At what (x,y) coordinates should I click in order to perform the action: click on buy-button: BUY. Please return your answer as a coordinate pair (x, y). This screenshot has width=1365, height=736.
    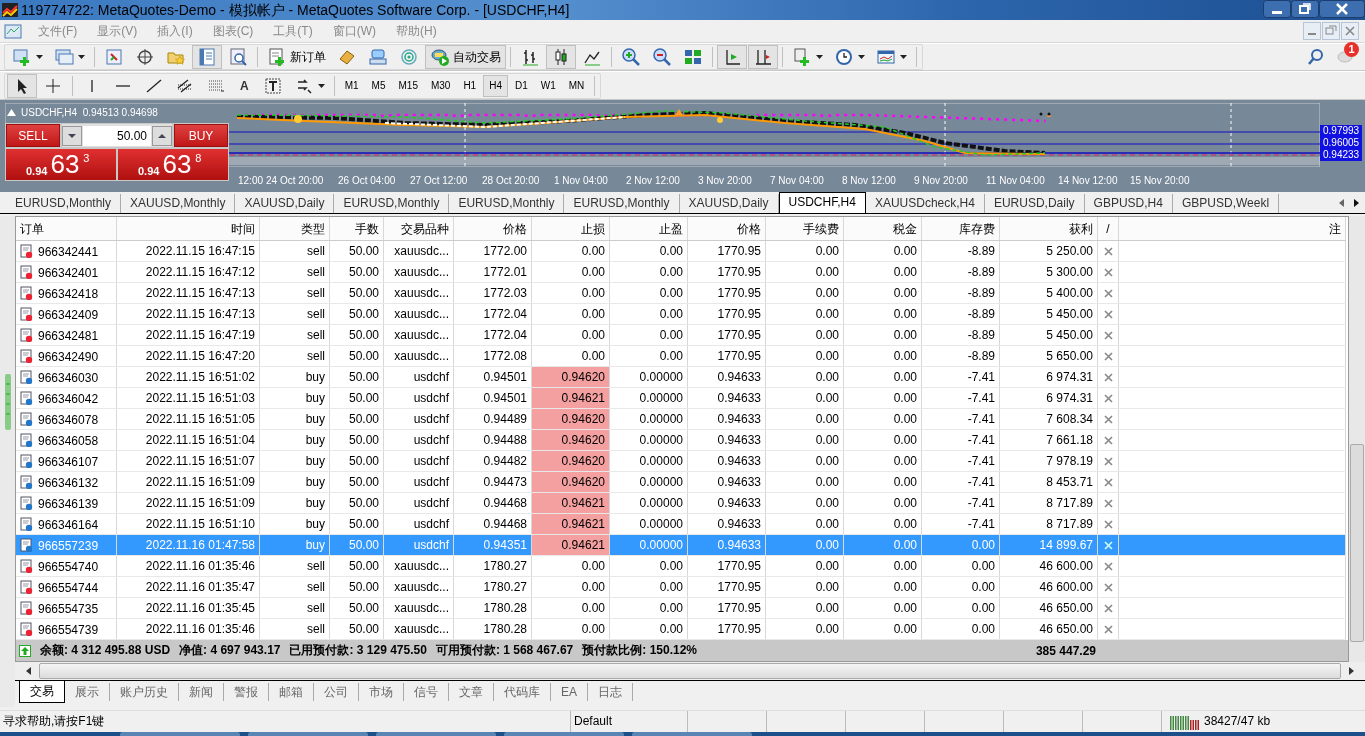
    Looking at the image, I should click on (201, 135).